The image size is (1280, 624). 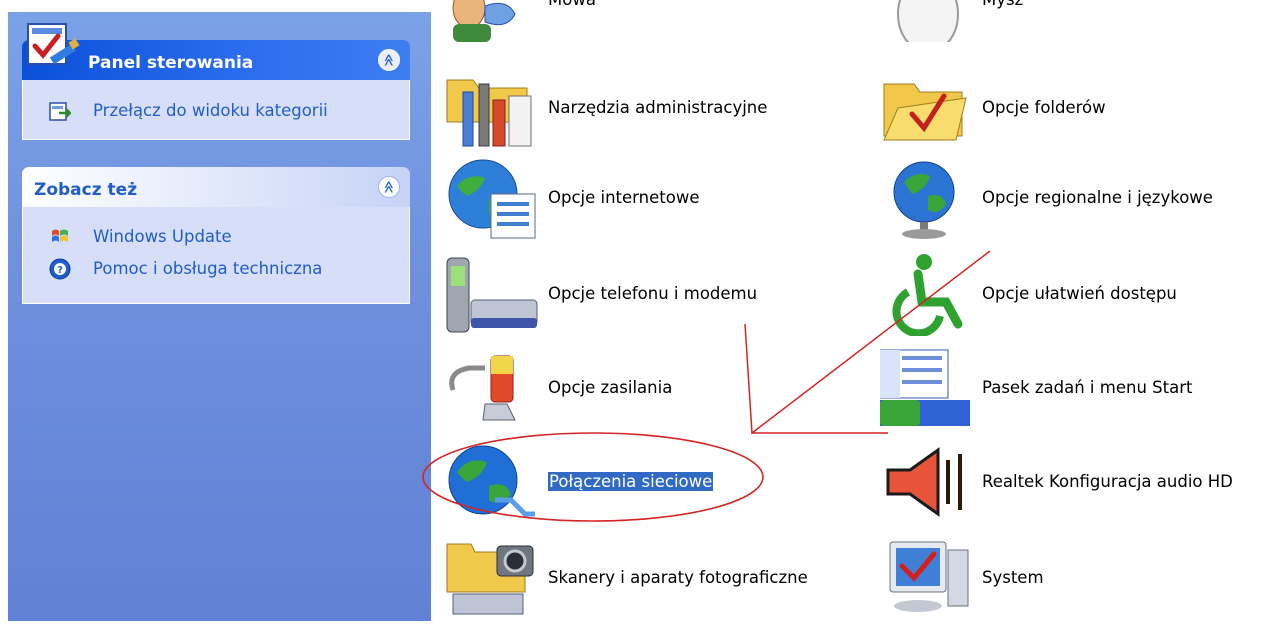 I want to click on switch-category-view-label: Przełącz do widoku kategorii, so click(x=210, y=110).